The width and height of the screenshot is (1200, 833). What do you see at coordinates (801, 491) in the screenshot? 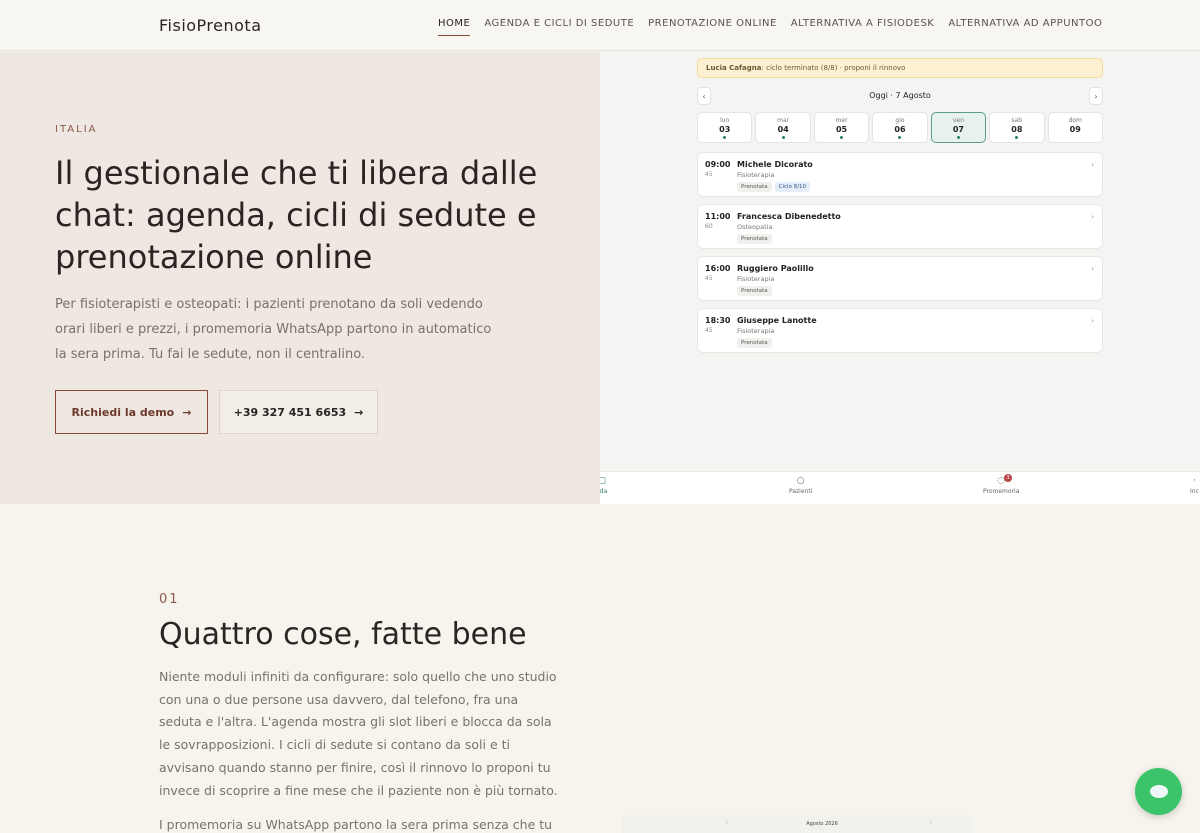
I see `bottom-nav-label: Pazienti` at bounding box center [801, 491].